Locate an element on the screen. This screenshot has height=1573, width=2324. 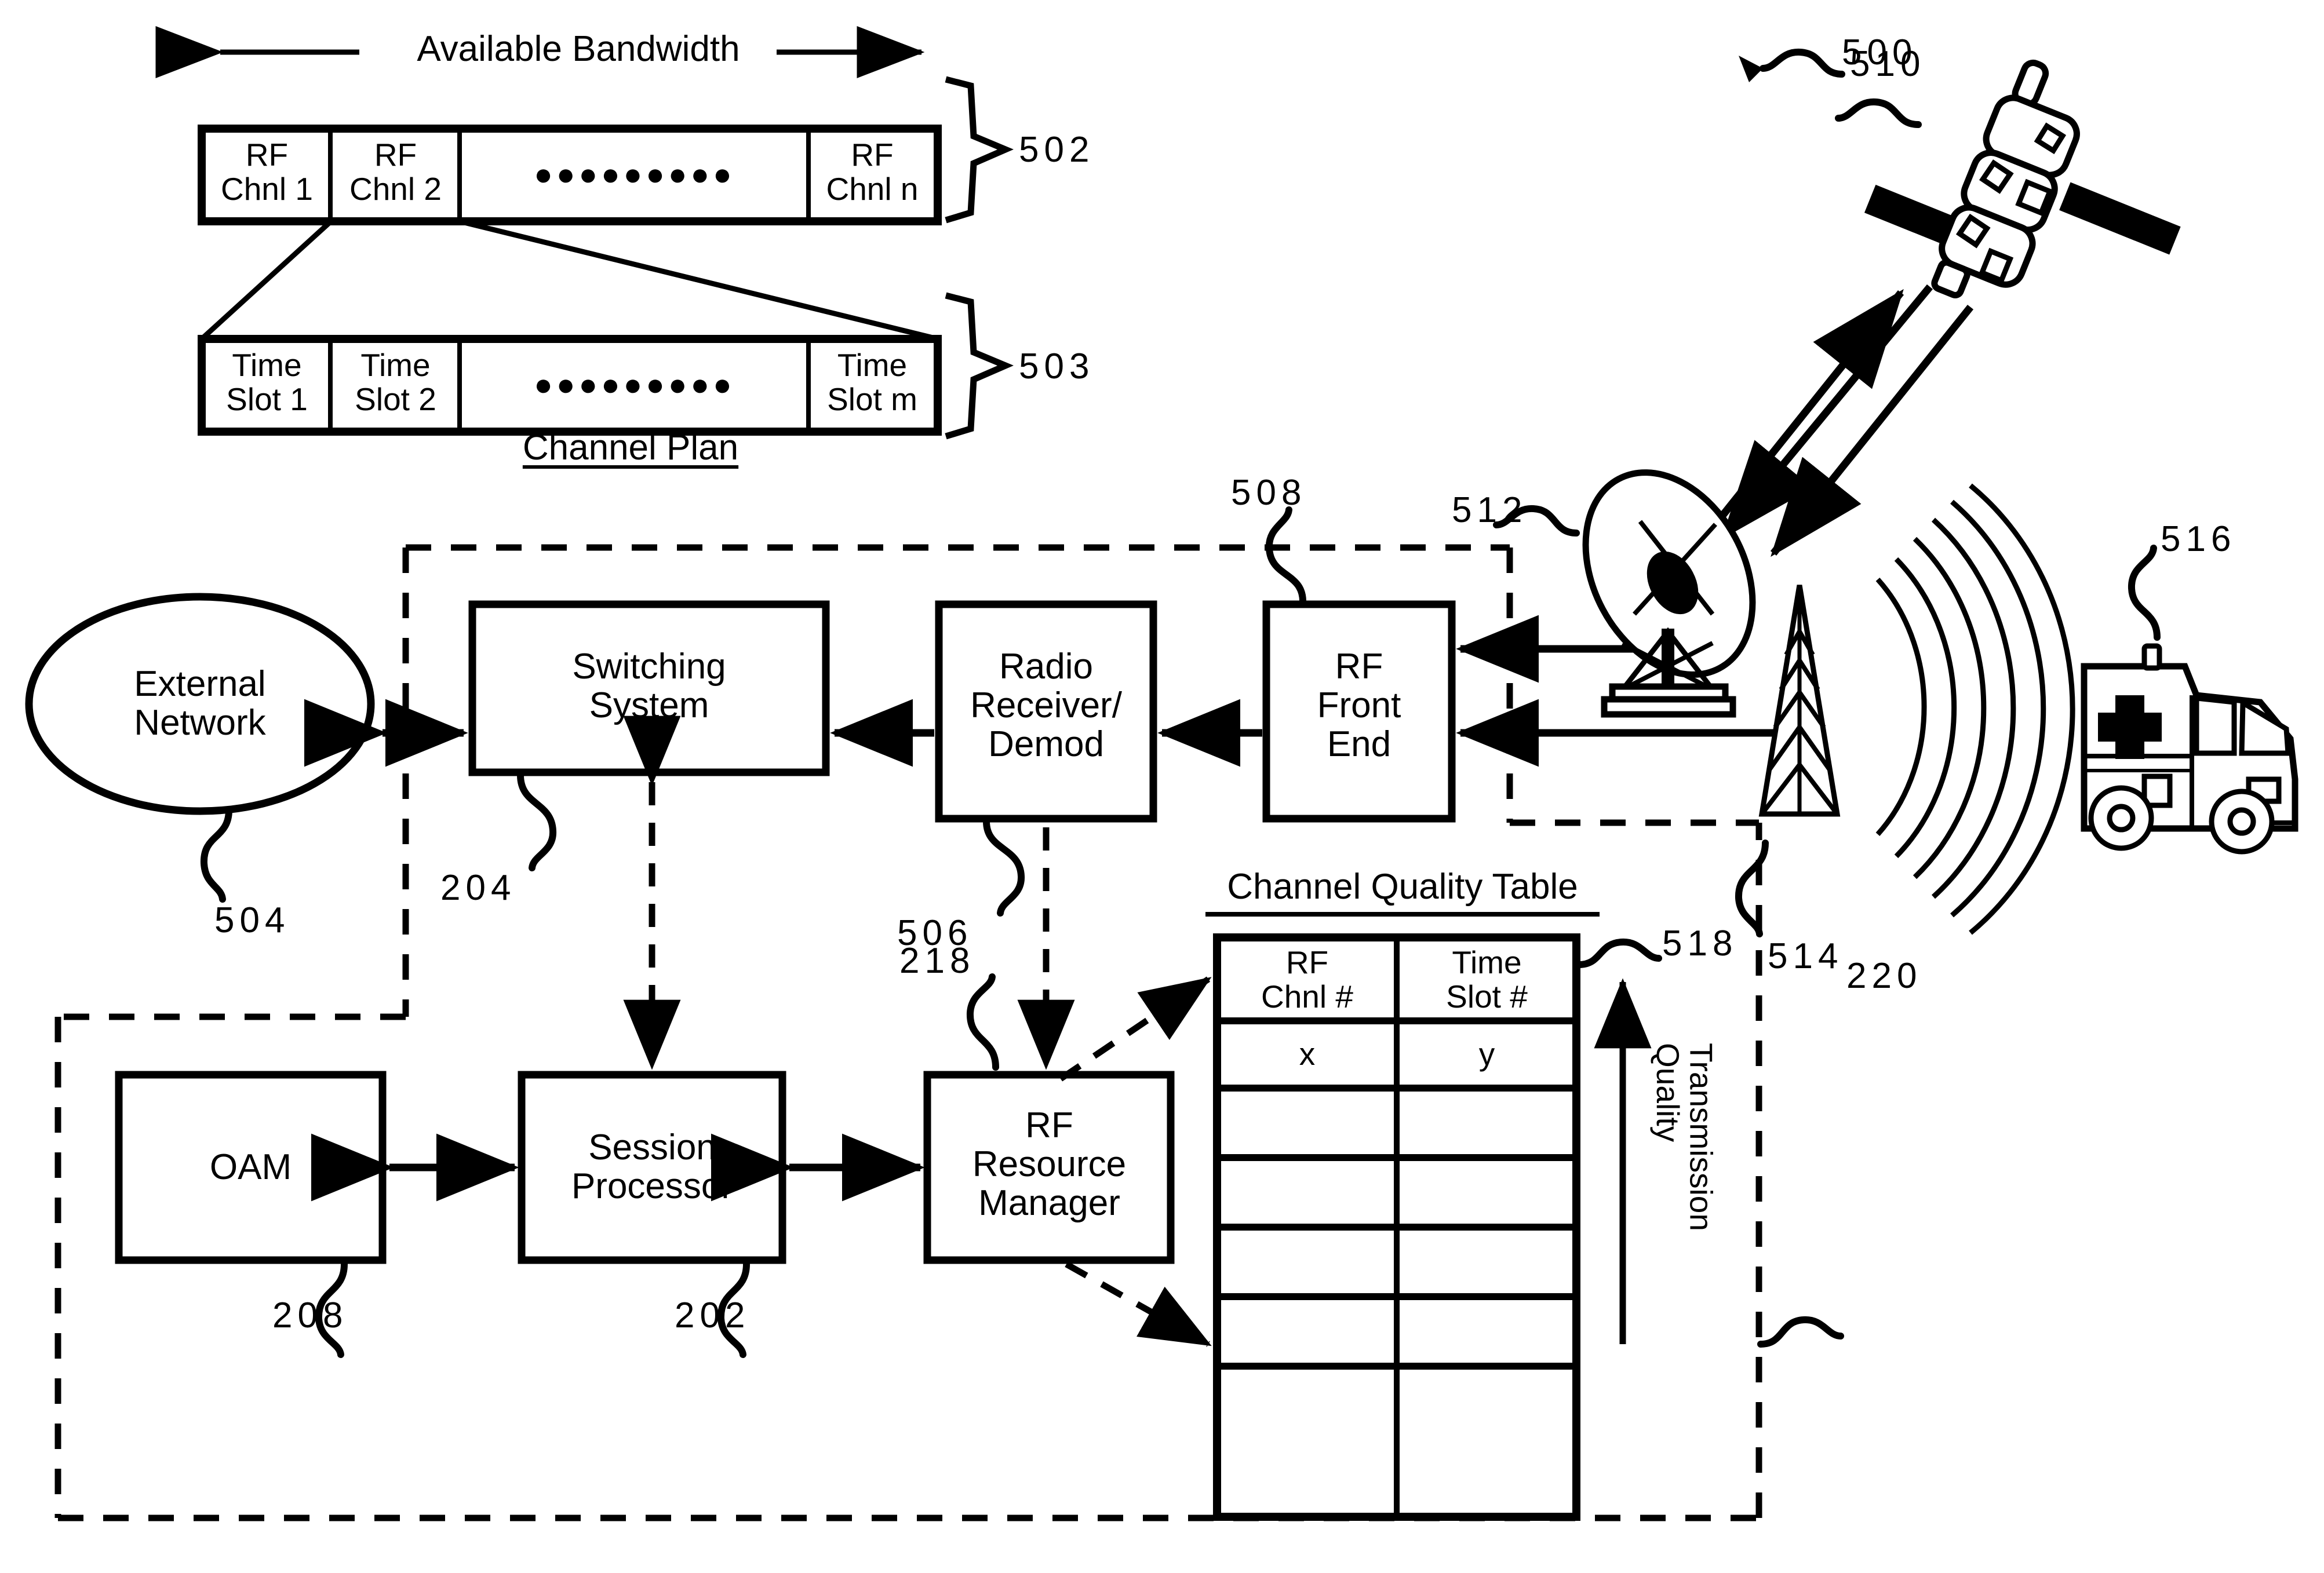
cqt-cell-r0c0: x is located at coordinates (1308, 1054).